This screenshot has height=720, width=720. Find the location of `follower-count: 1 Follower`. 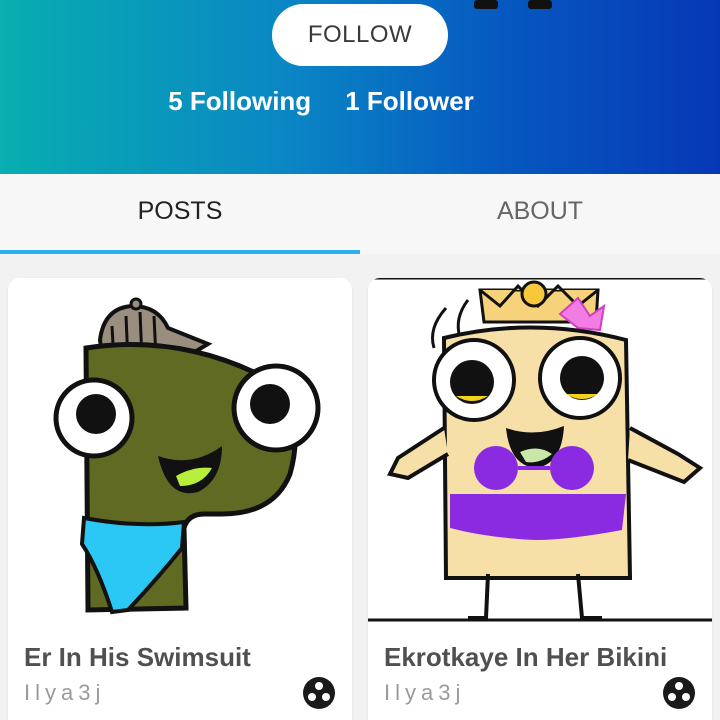

follower-count: 1 Follower is located at coordinates (409, 104).